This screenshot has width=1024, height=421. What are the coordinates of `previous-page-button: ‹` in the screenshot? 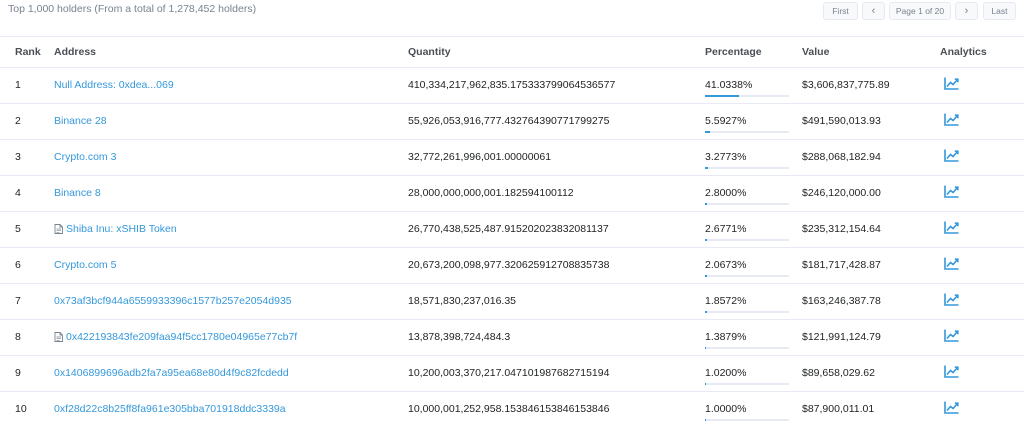 It's located at (873, 11).